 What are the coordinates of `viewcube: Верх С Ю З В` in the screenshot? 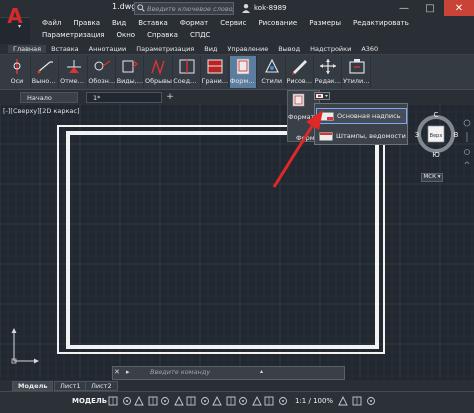 It's located at (436, 145).